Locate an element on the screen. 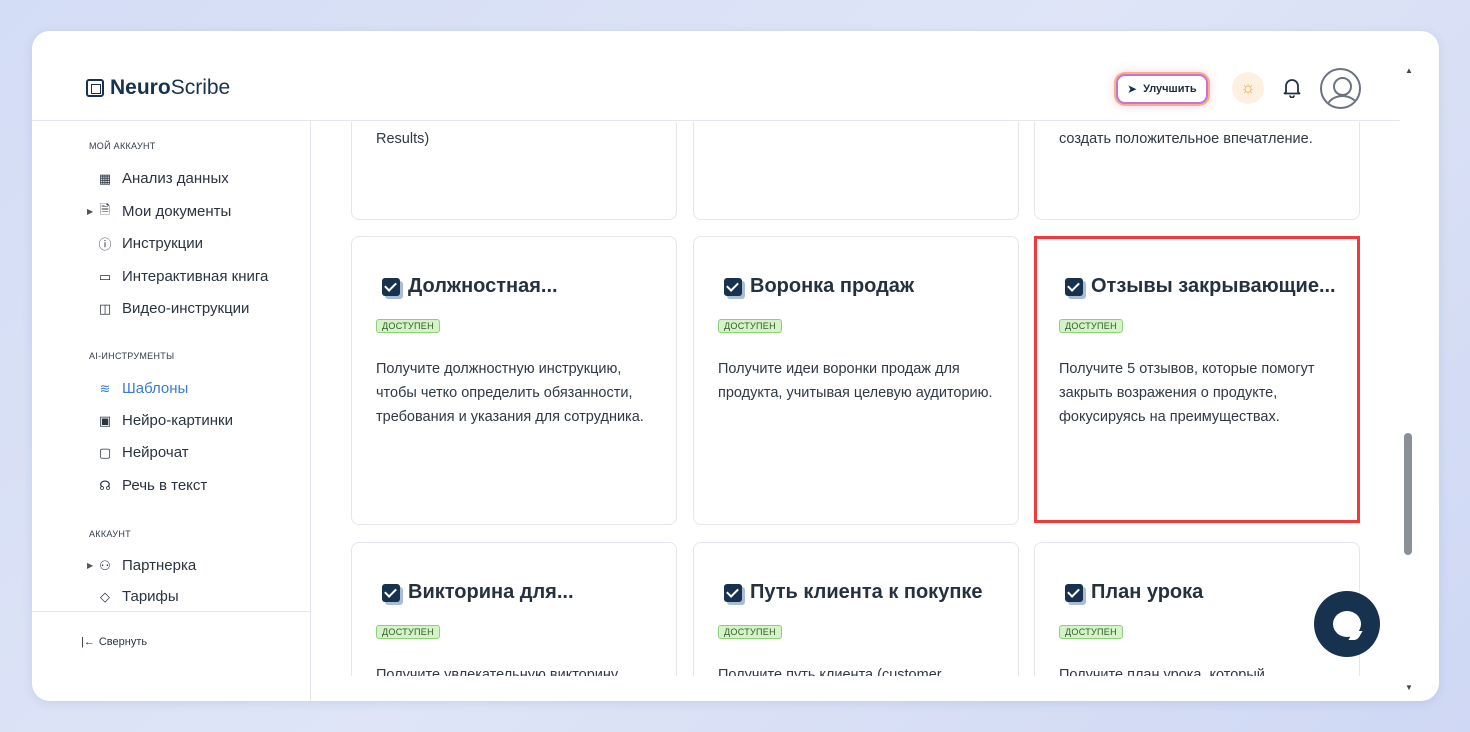 Image resolution: width=1470 pixels, height=732 pixels. brand-regular: Scribe is located at coordinates (200, 87).